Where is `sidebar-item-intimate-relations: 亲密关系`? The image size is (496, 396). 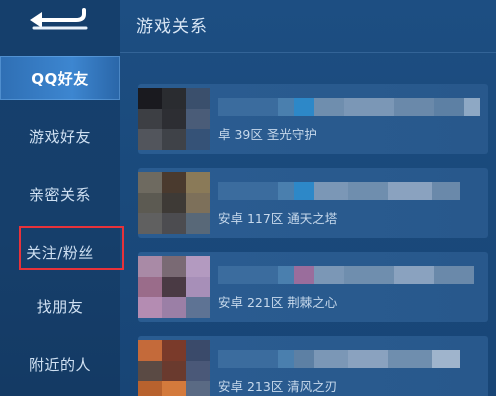 sidebar-item-intimate-relations: 亲密关系 is located at coordinates (60, 194).